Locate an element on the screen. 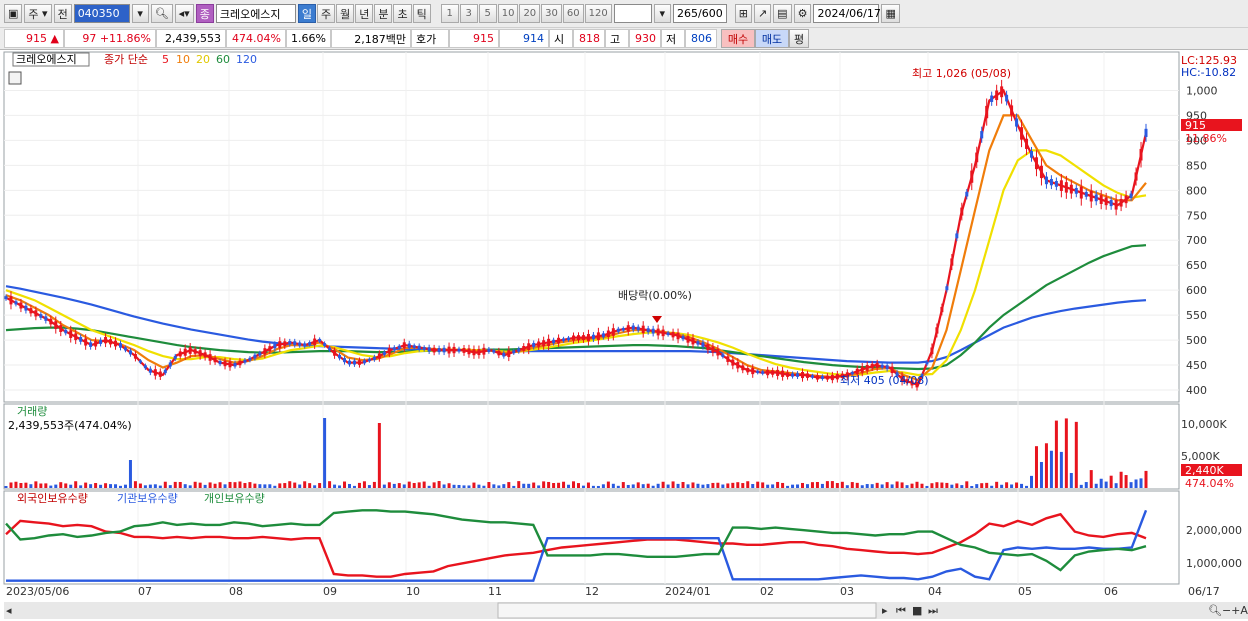 Image resolution: width=1248 pixels, height=621 pixels. low-label: 저 is located at coordinates (673, 38).